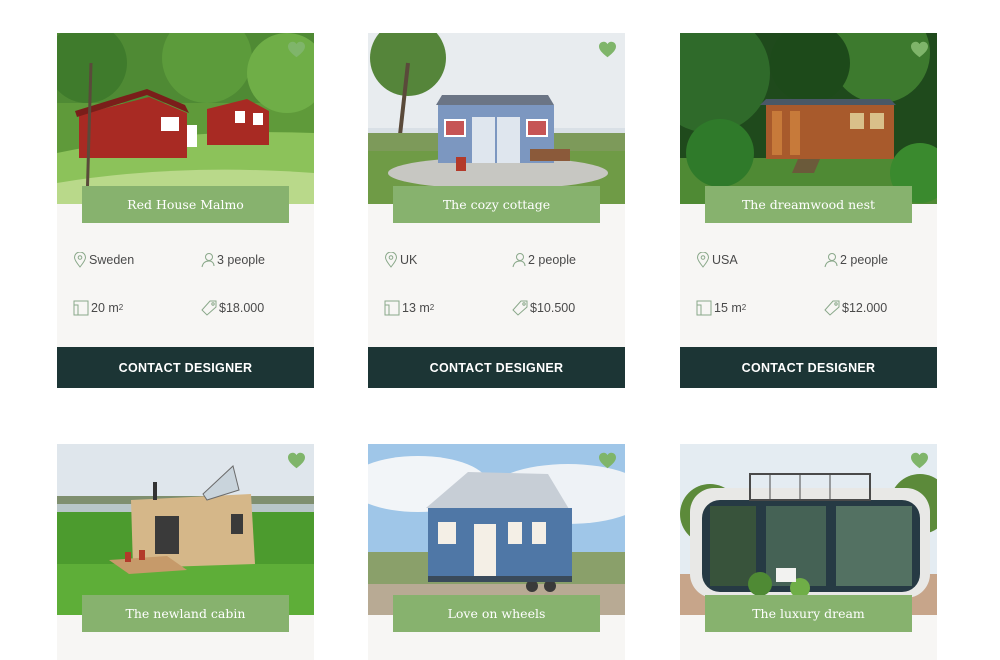 The height and width of the screenshot is (660, 1000). I want to click on location-text: USA, so click(725, 260).